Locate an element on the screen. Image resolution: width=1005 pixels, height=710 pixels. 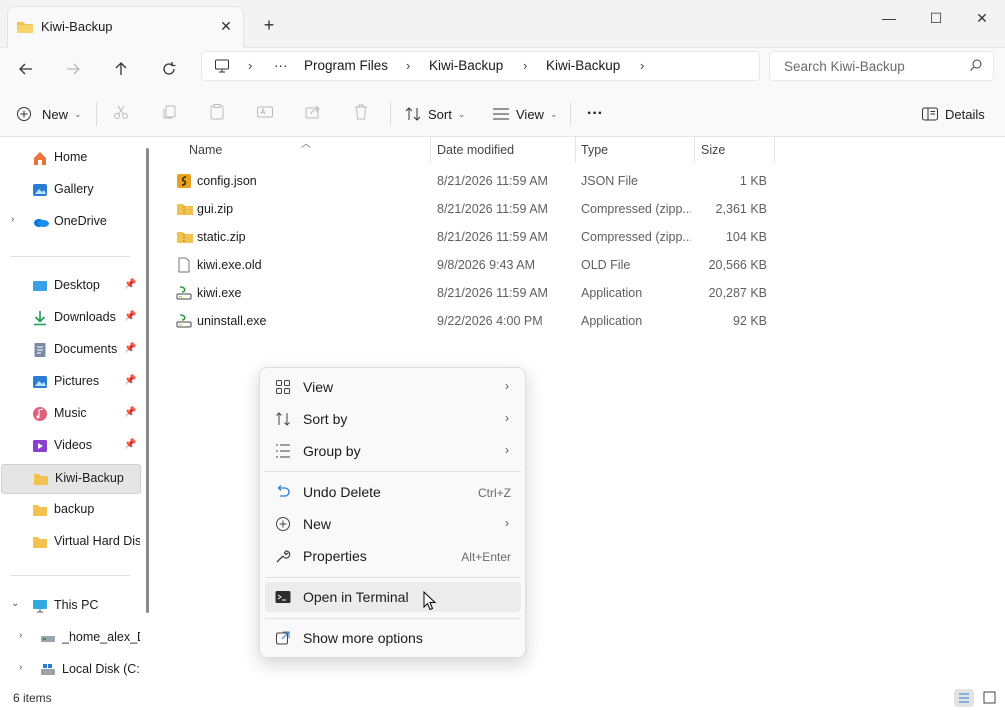
delete-icon is located at coordinates (362, 113).